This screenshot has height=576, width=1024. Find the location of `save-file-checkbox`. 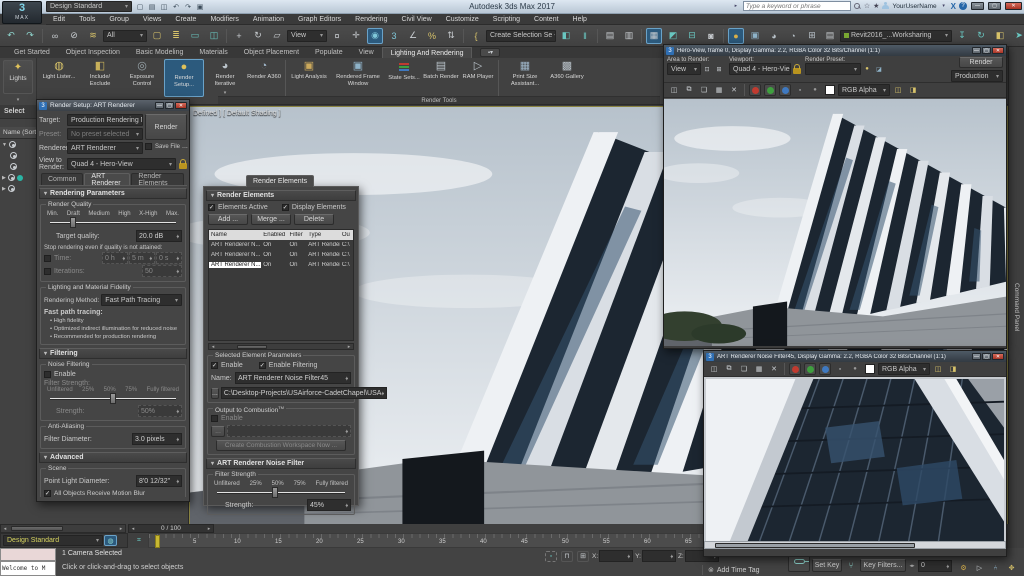

save-file-checkbox is located at coordinates (148, 146).